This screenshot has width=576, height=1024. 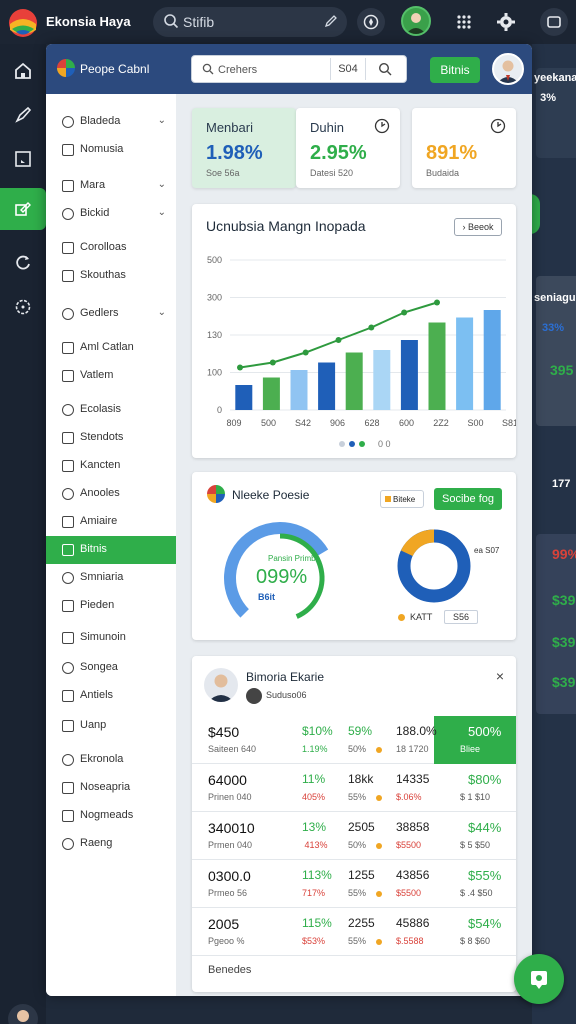 What do you see at coordinates (111, 844) in the screenshot?
I see `sidebar-item: Raeng` at bounding box center [111, 844].